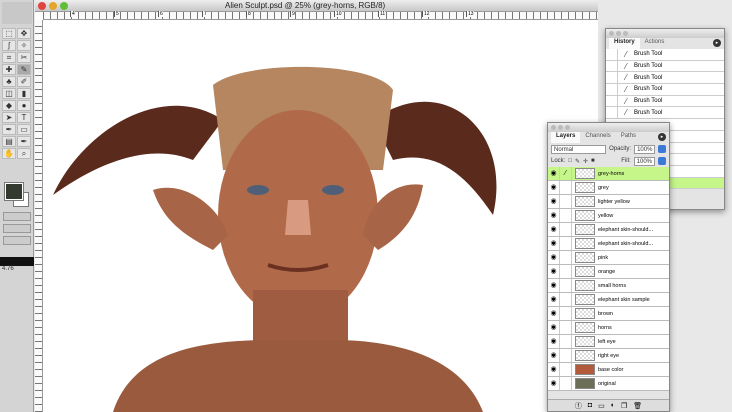 This screenshot has width=732, height=412. What do you see at coordinates (9, 69) in the screenshot?
I see `tool-healing-icon: ✚` at bounding box center [9, 69].